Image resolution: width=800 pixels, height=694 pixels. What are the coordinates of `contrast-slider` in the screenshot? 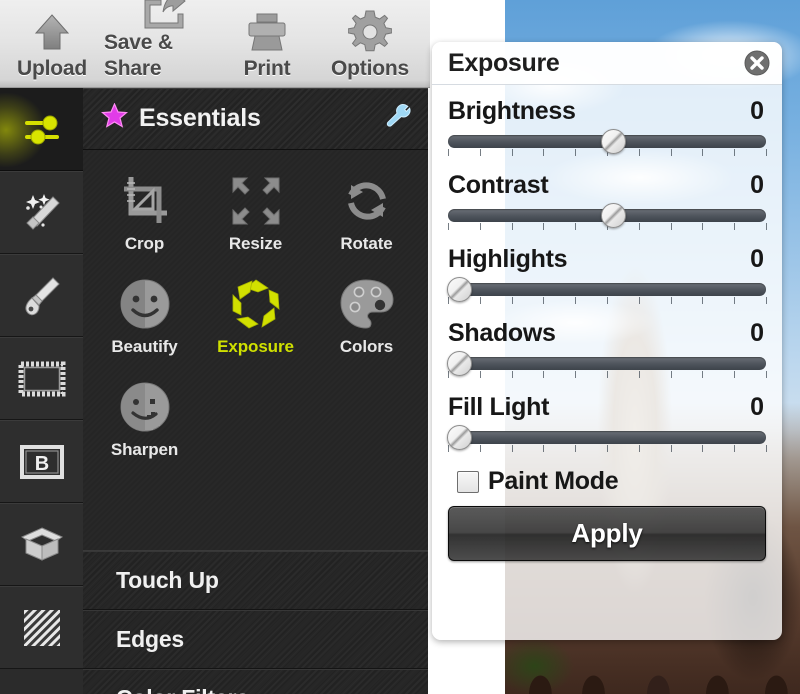 It's located at (607, 217).